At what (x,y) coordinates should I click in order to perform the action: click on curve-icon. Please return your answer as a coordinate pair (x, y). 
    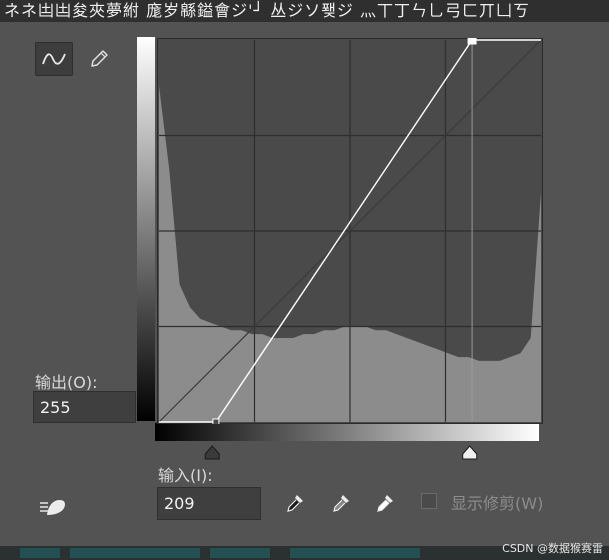
    Looking at the image, I should click on (54, 59).